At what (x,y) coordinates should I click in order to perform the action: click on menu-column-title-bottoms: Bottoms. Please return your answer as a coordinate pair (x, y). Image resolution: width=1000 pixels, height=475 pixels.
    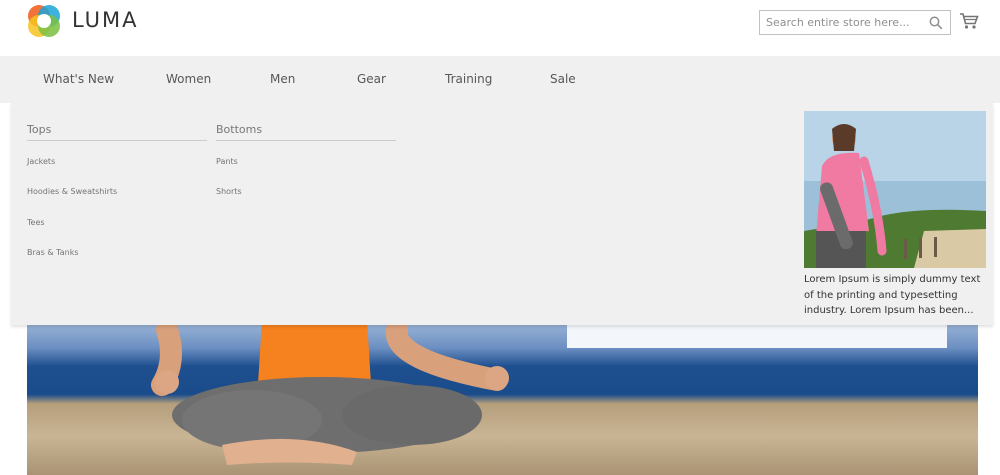
    Looking at the image, I should click on (306, 132).